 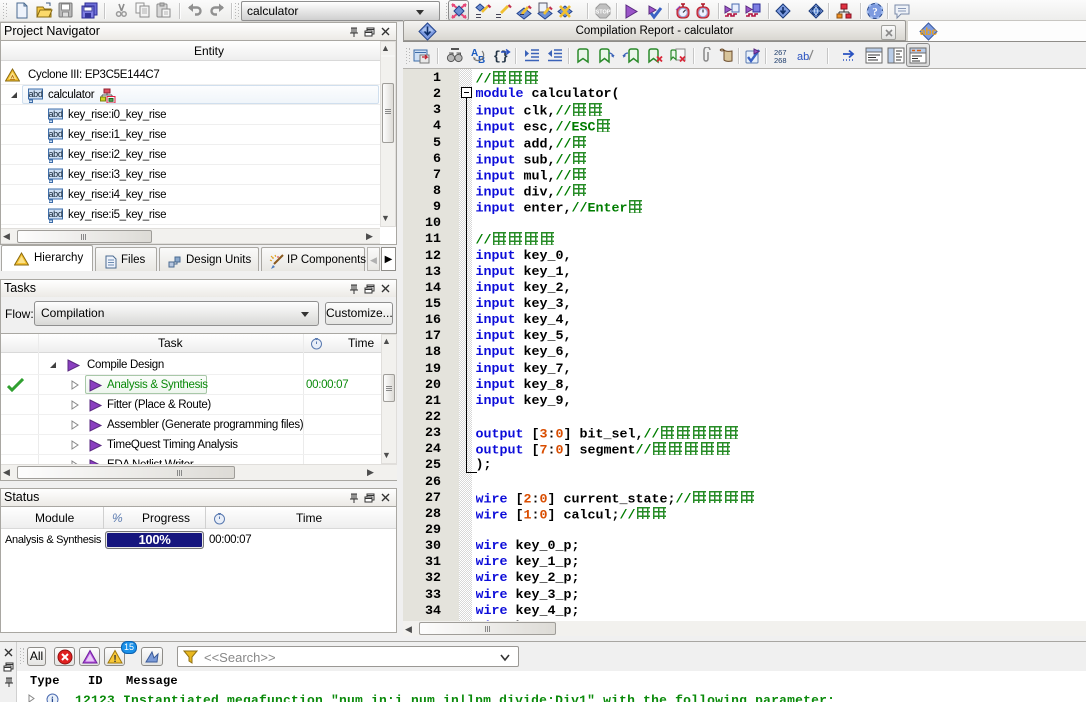 I want to click on svg-text: i, so click(x=52, y=698).